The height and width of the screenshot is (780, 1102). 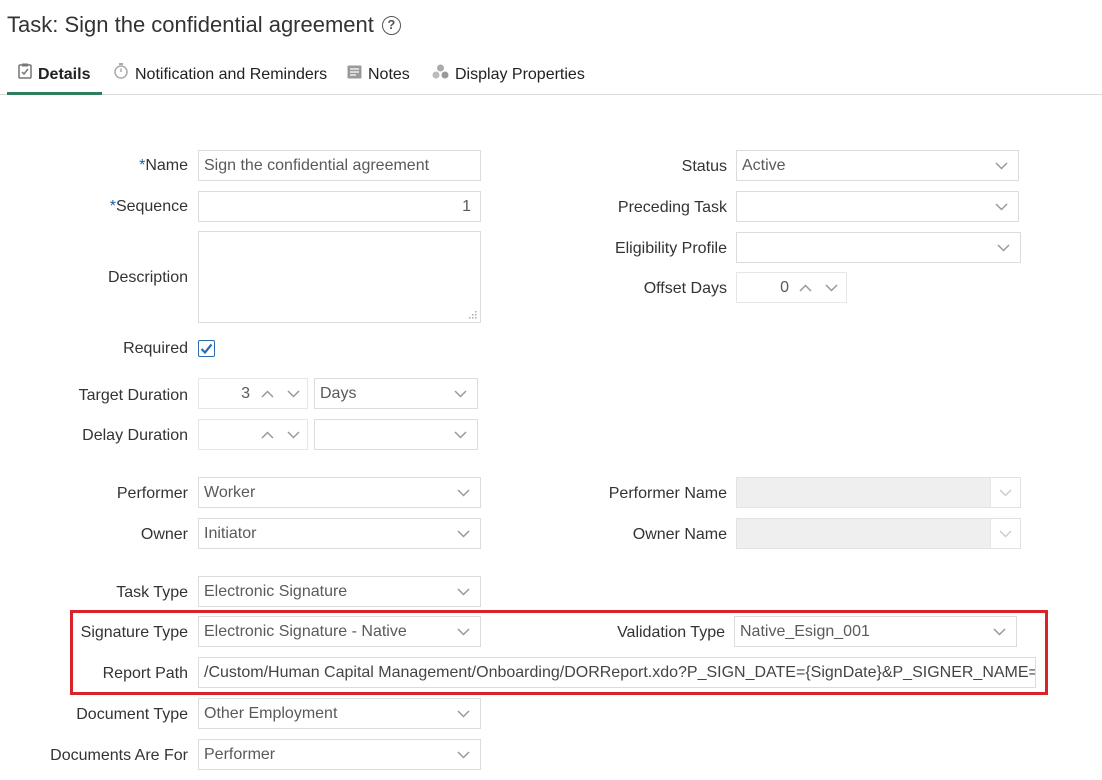 What do you see at coordinates (791, 287) in the screenshot?
I see `offset-days-stepper: 0` at bounding box center [791, 287].